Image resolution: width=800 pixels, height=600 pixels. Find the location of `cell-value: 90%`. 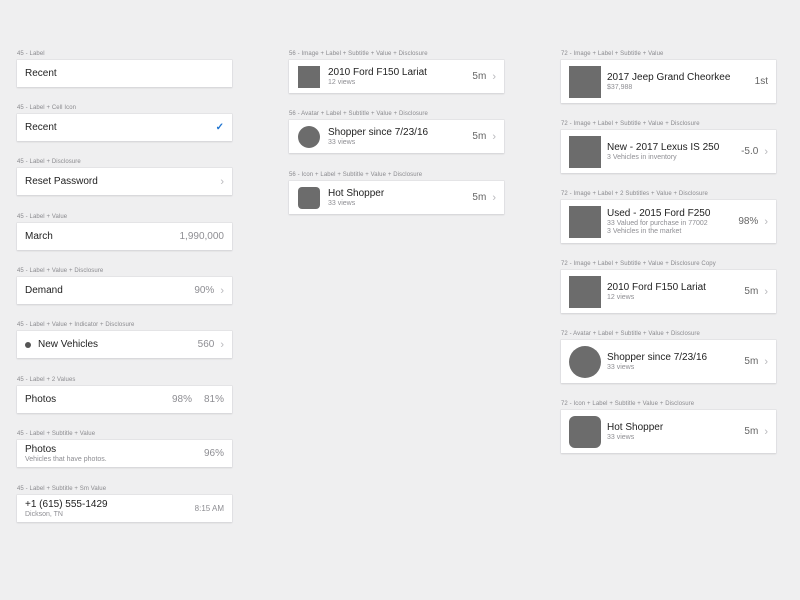

cell-value: 90% is located at coordinates (204, 290).